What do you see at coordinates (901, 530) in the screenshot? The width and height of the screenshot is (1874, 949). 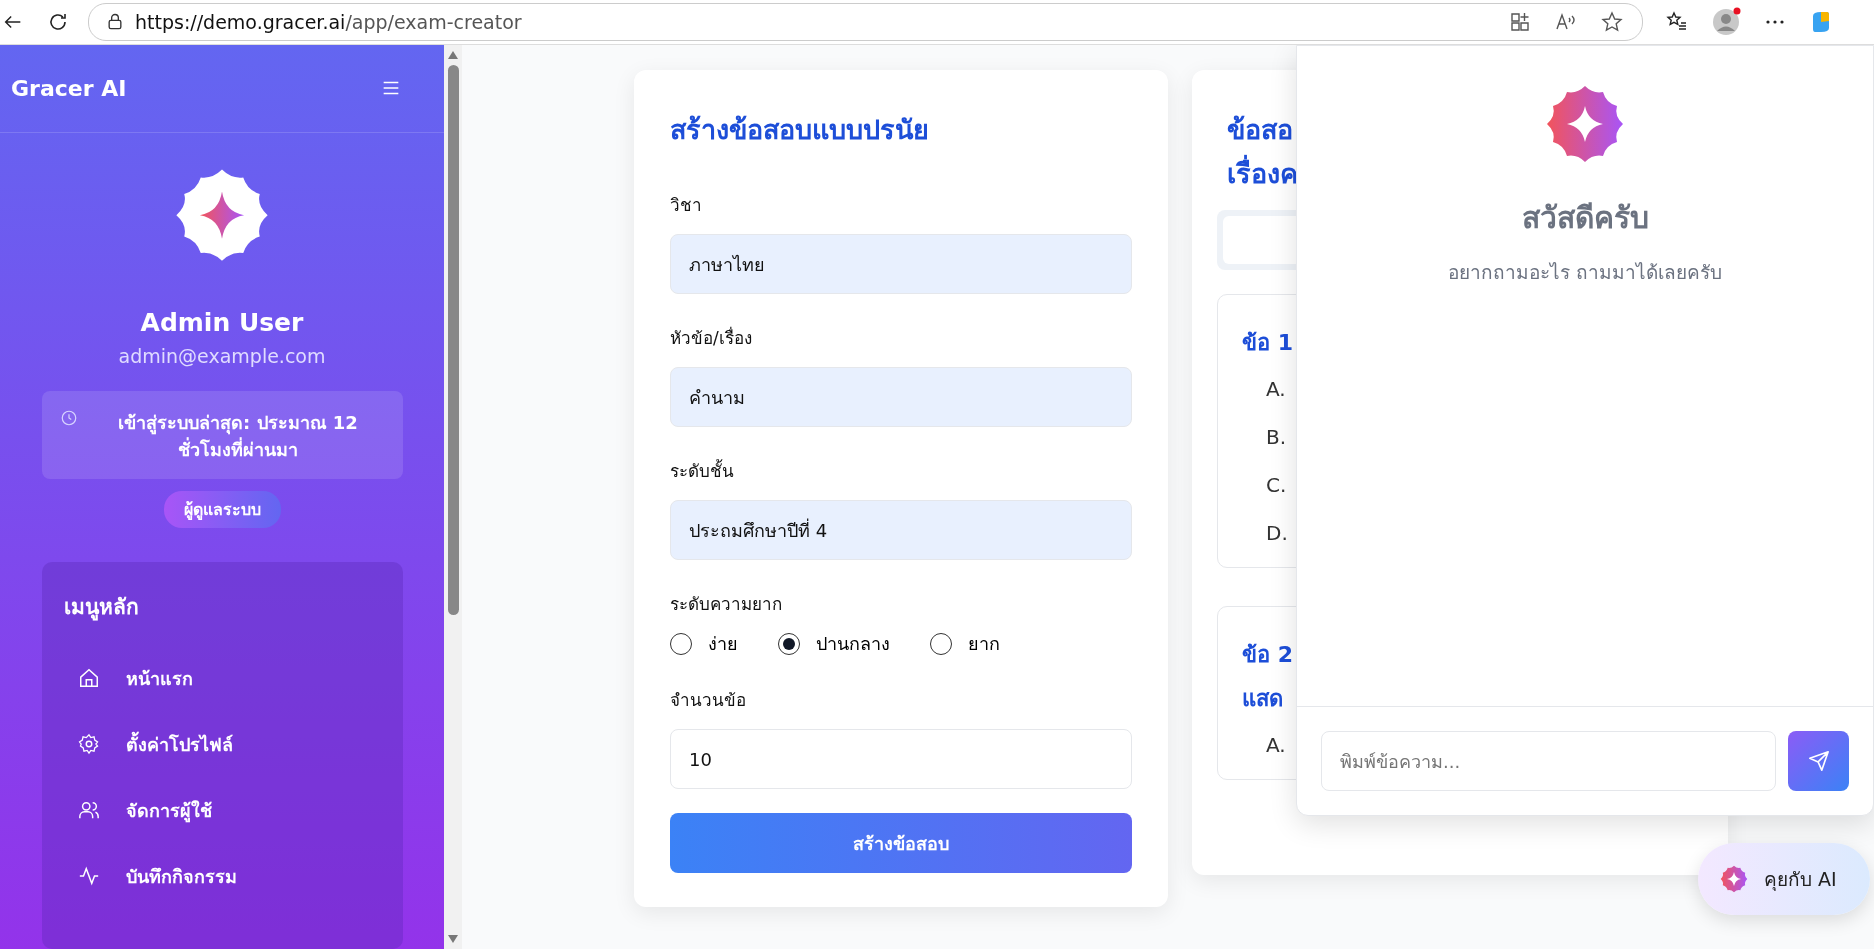 I see `input-field: ประถมศึกษาปีที่ 4` at bounding box center [901, 530].